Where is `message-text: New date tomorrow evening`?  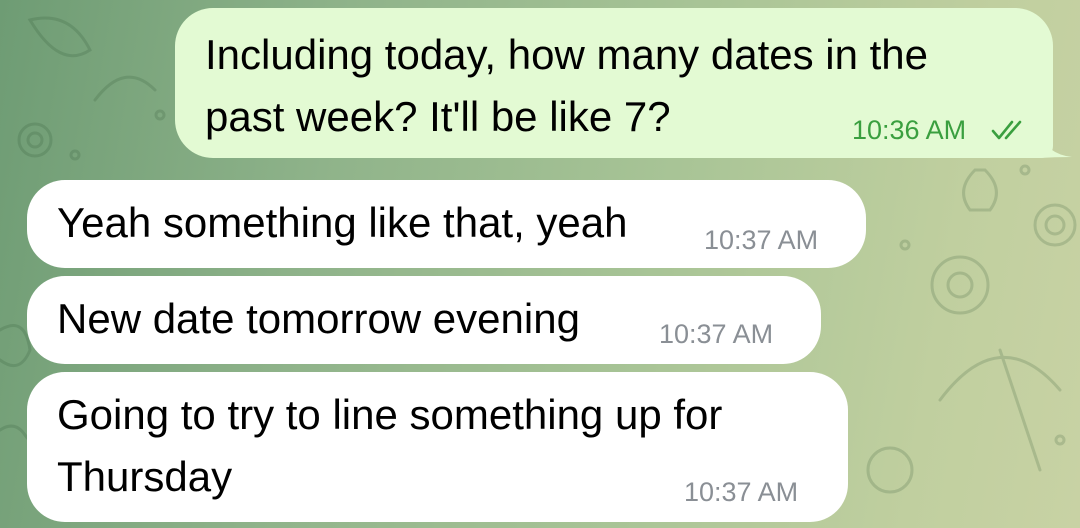 message-text: New date tomorrow evening is located at coordinates (318, 318).